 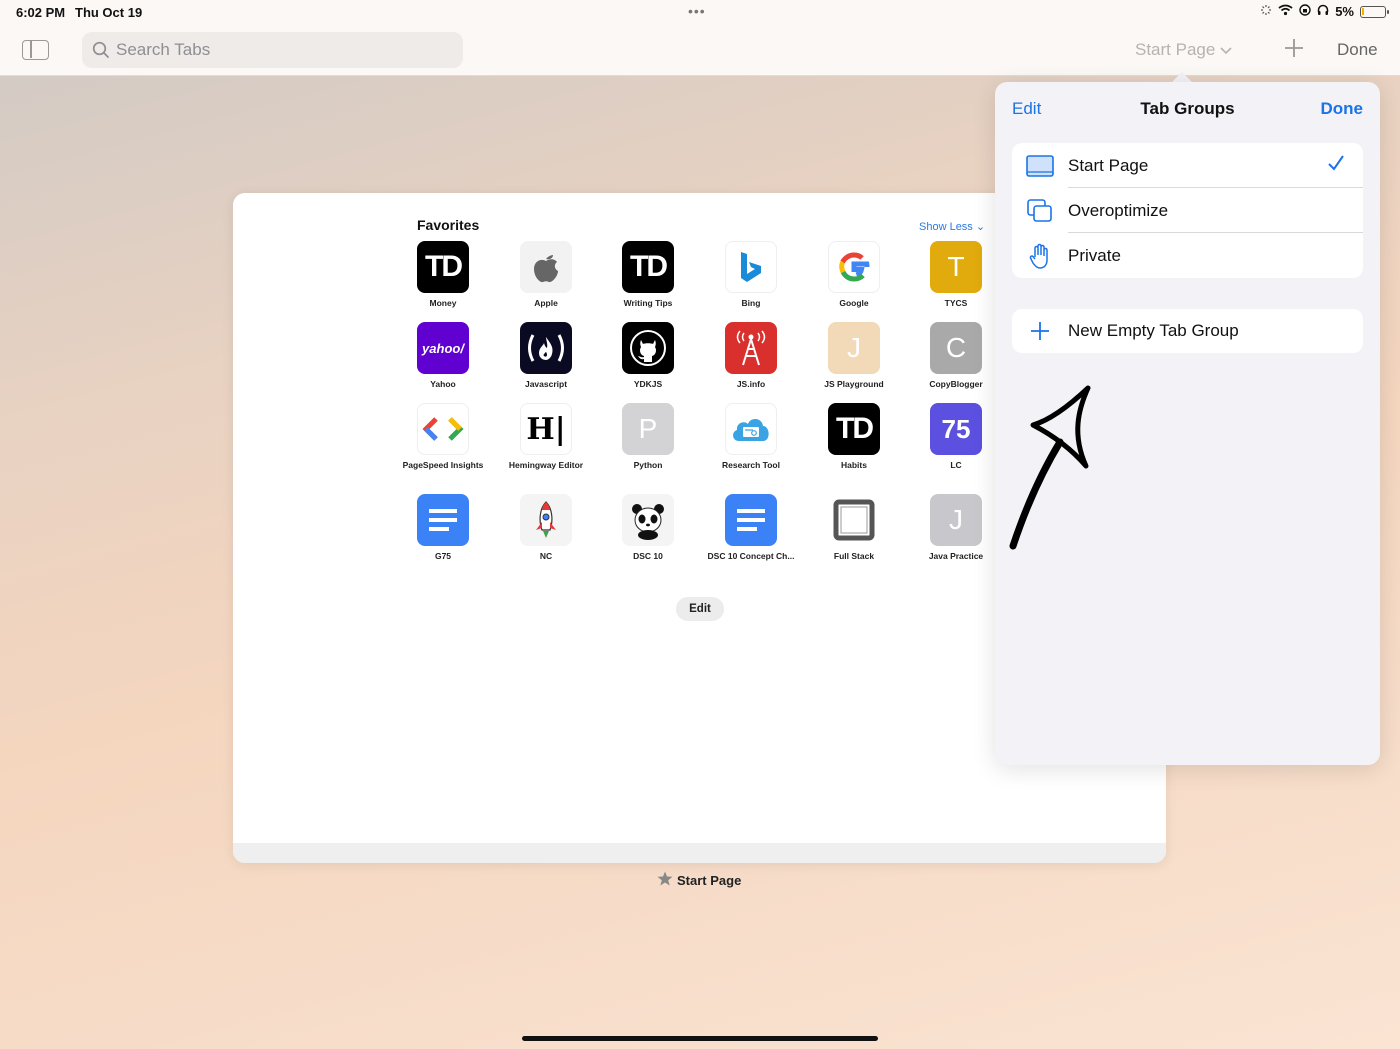 What do you see at coordinates (1040, 210) in the screenshot?
I see `tabs-icon` at bounding box center [1040, 210].